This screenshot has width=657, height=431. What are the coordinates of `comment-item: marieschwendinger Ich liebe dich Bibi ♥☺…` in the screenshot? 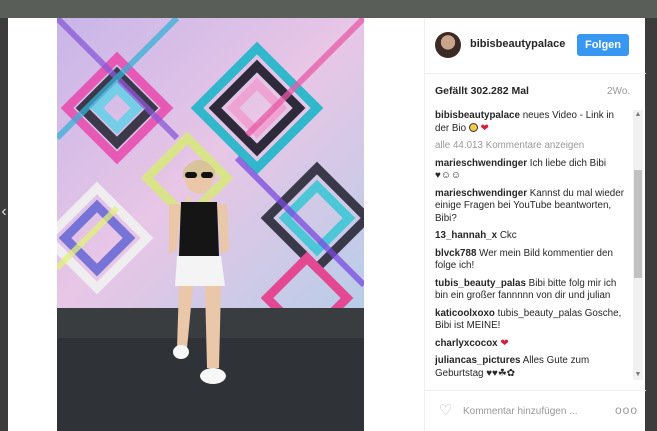 It's located at (532, 170).